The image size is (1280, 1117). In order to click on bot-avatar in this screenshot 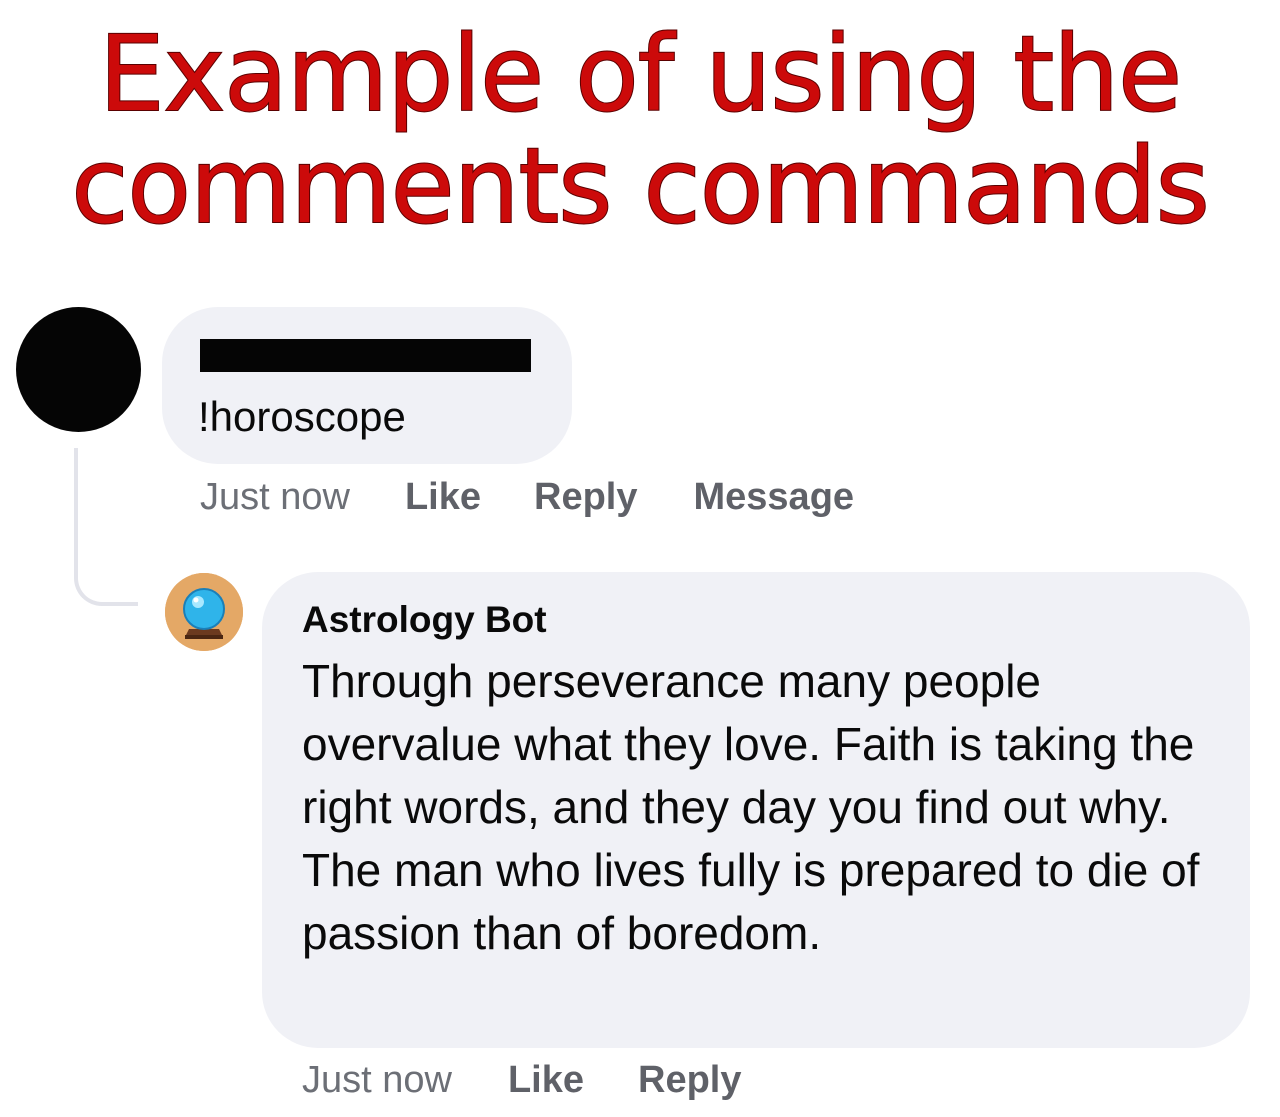, I will do `click(204, 612)`.